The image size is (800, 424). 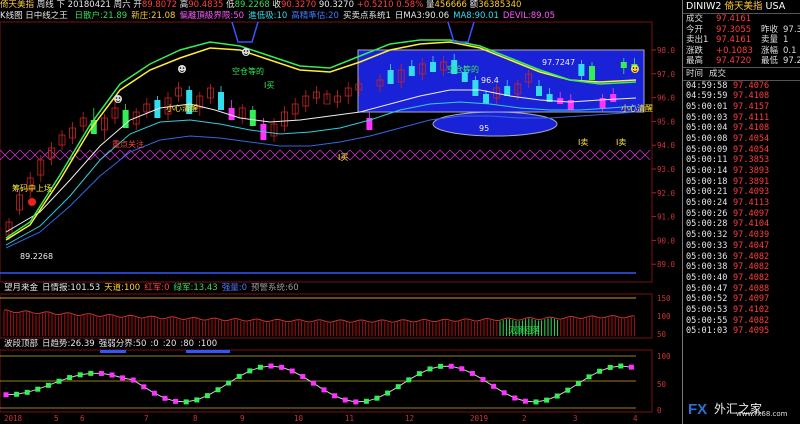 What do you see at coordinates (315, 16) in the screenshot?
I see `legend-item: 高精準估:20` at bounding box center [315, 16].